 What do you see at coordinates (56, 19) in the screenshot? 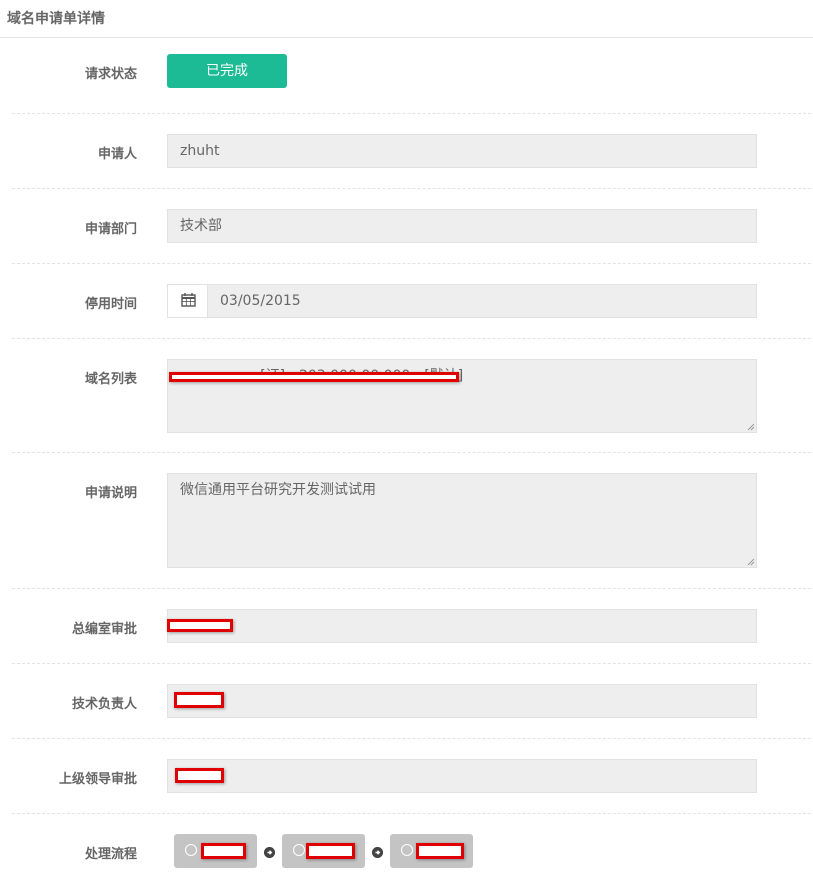
I see `page-title: 域名申请单详情` at bounding box center [56, 19].